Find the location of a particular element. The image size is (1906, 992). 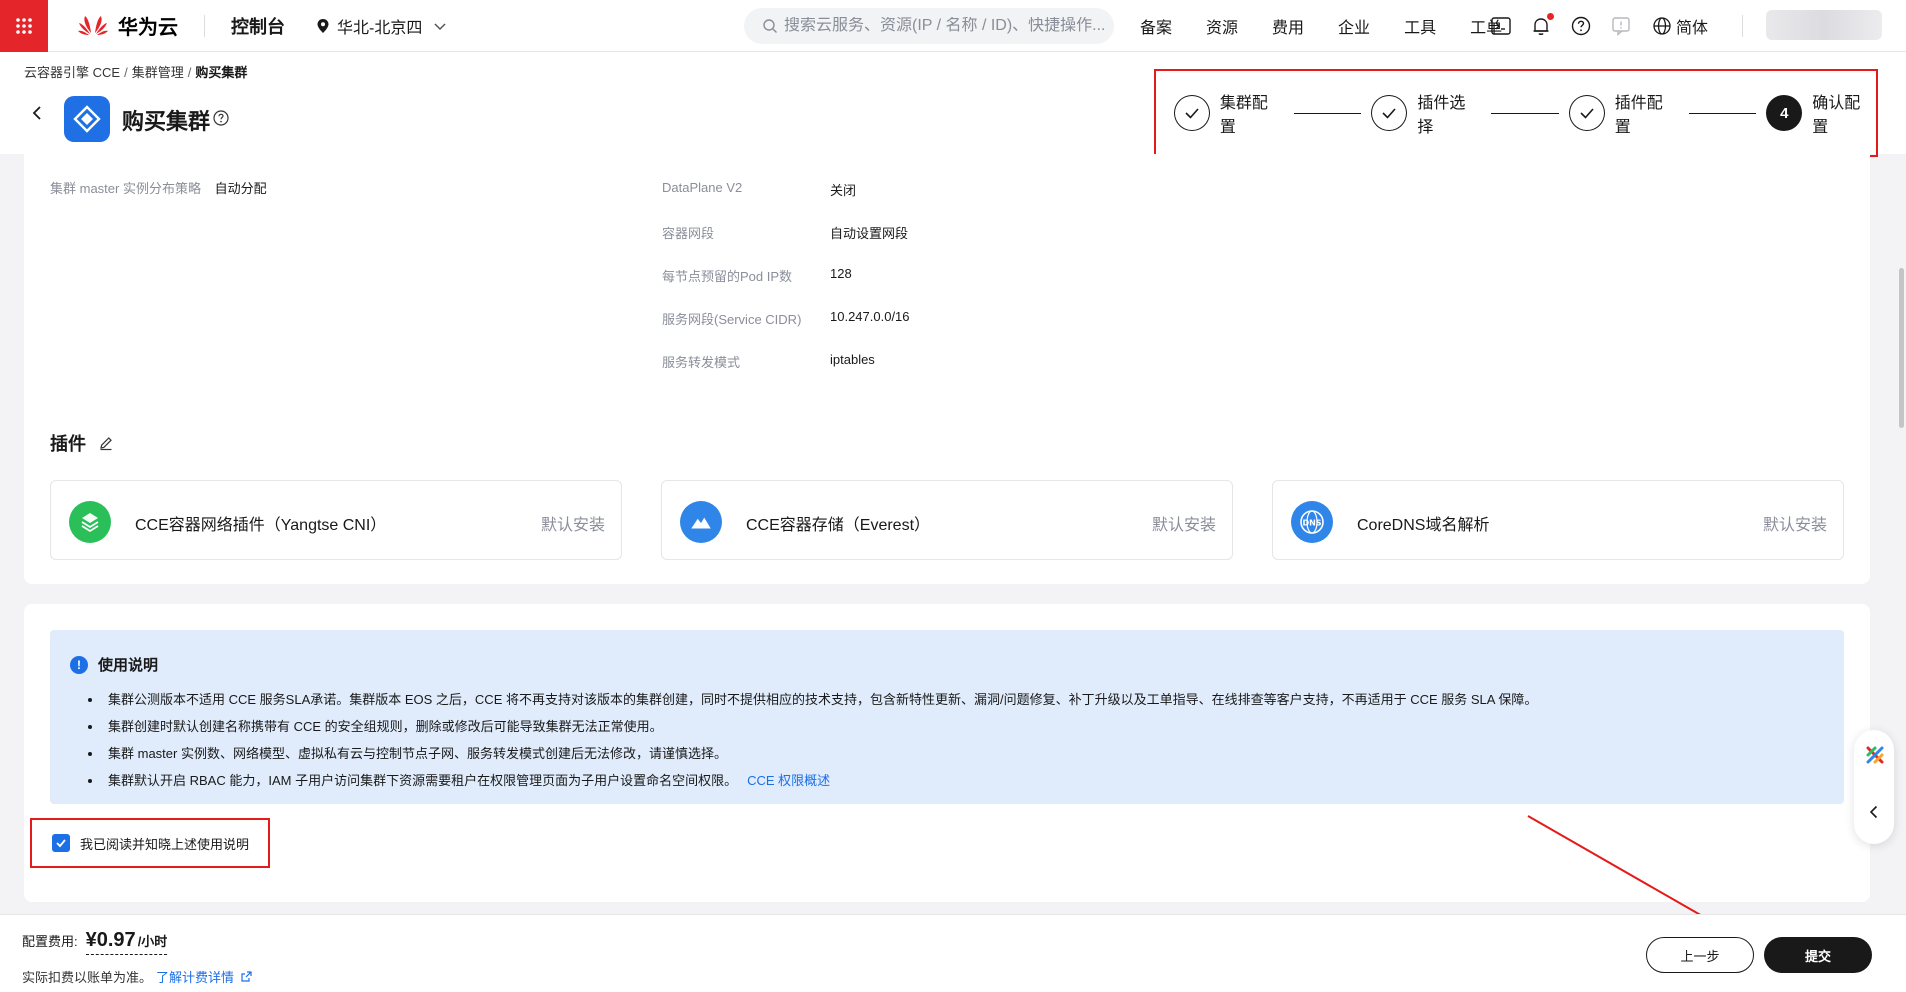

coredns-icon-text: DNS is located at coordinates (1311, 523).